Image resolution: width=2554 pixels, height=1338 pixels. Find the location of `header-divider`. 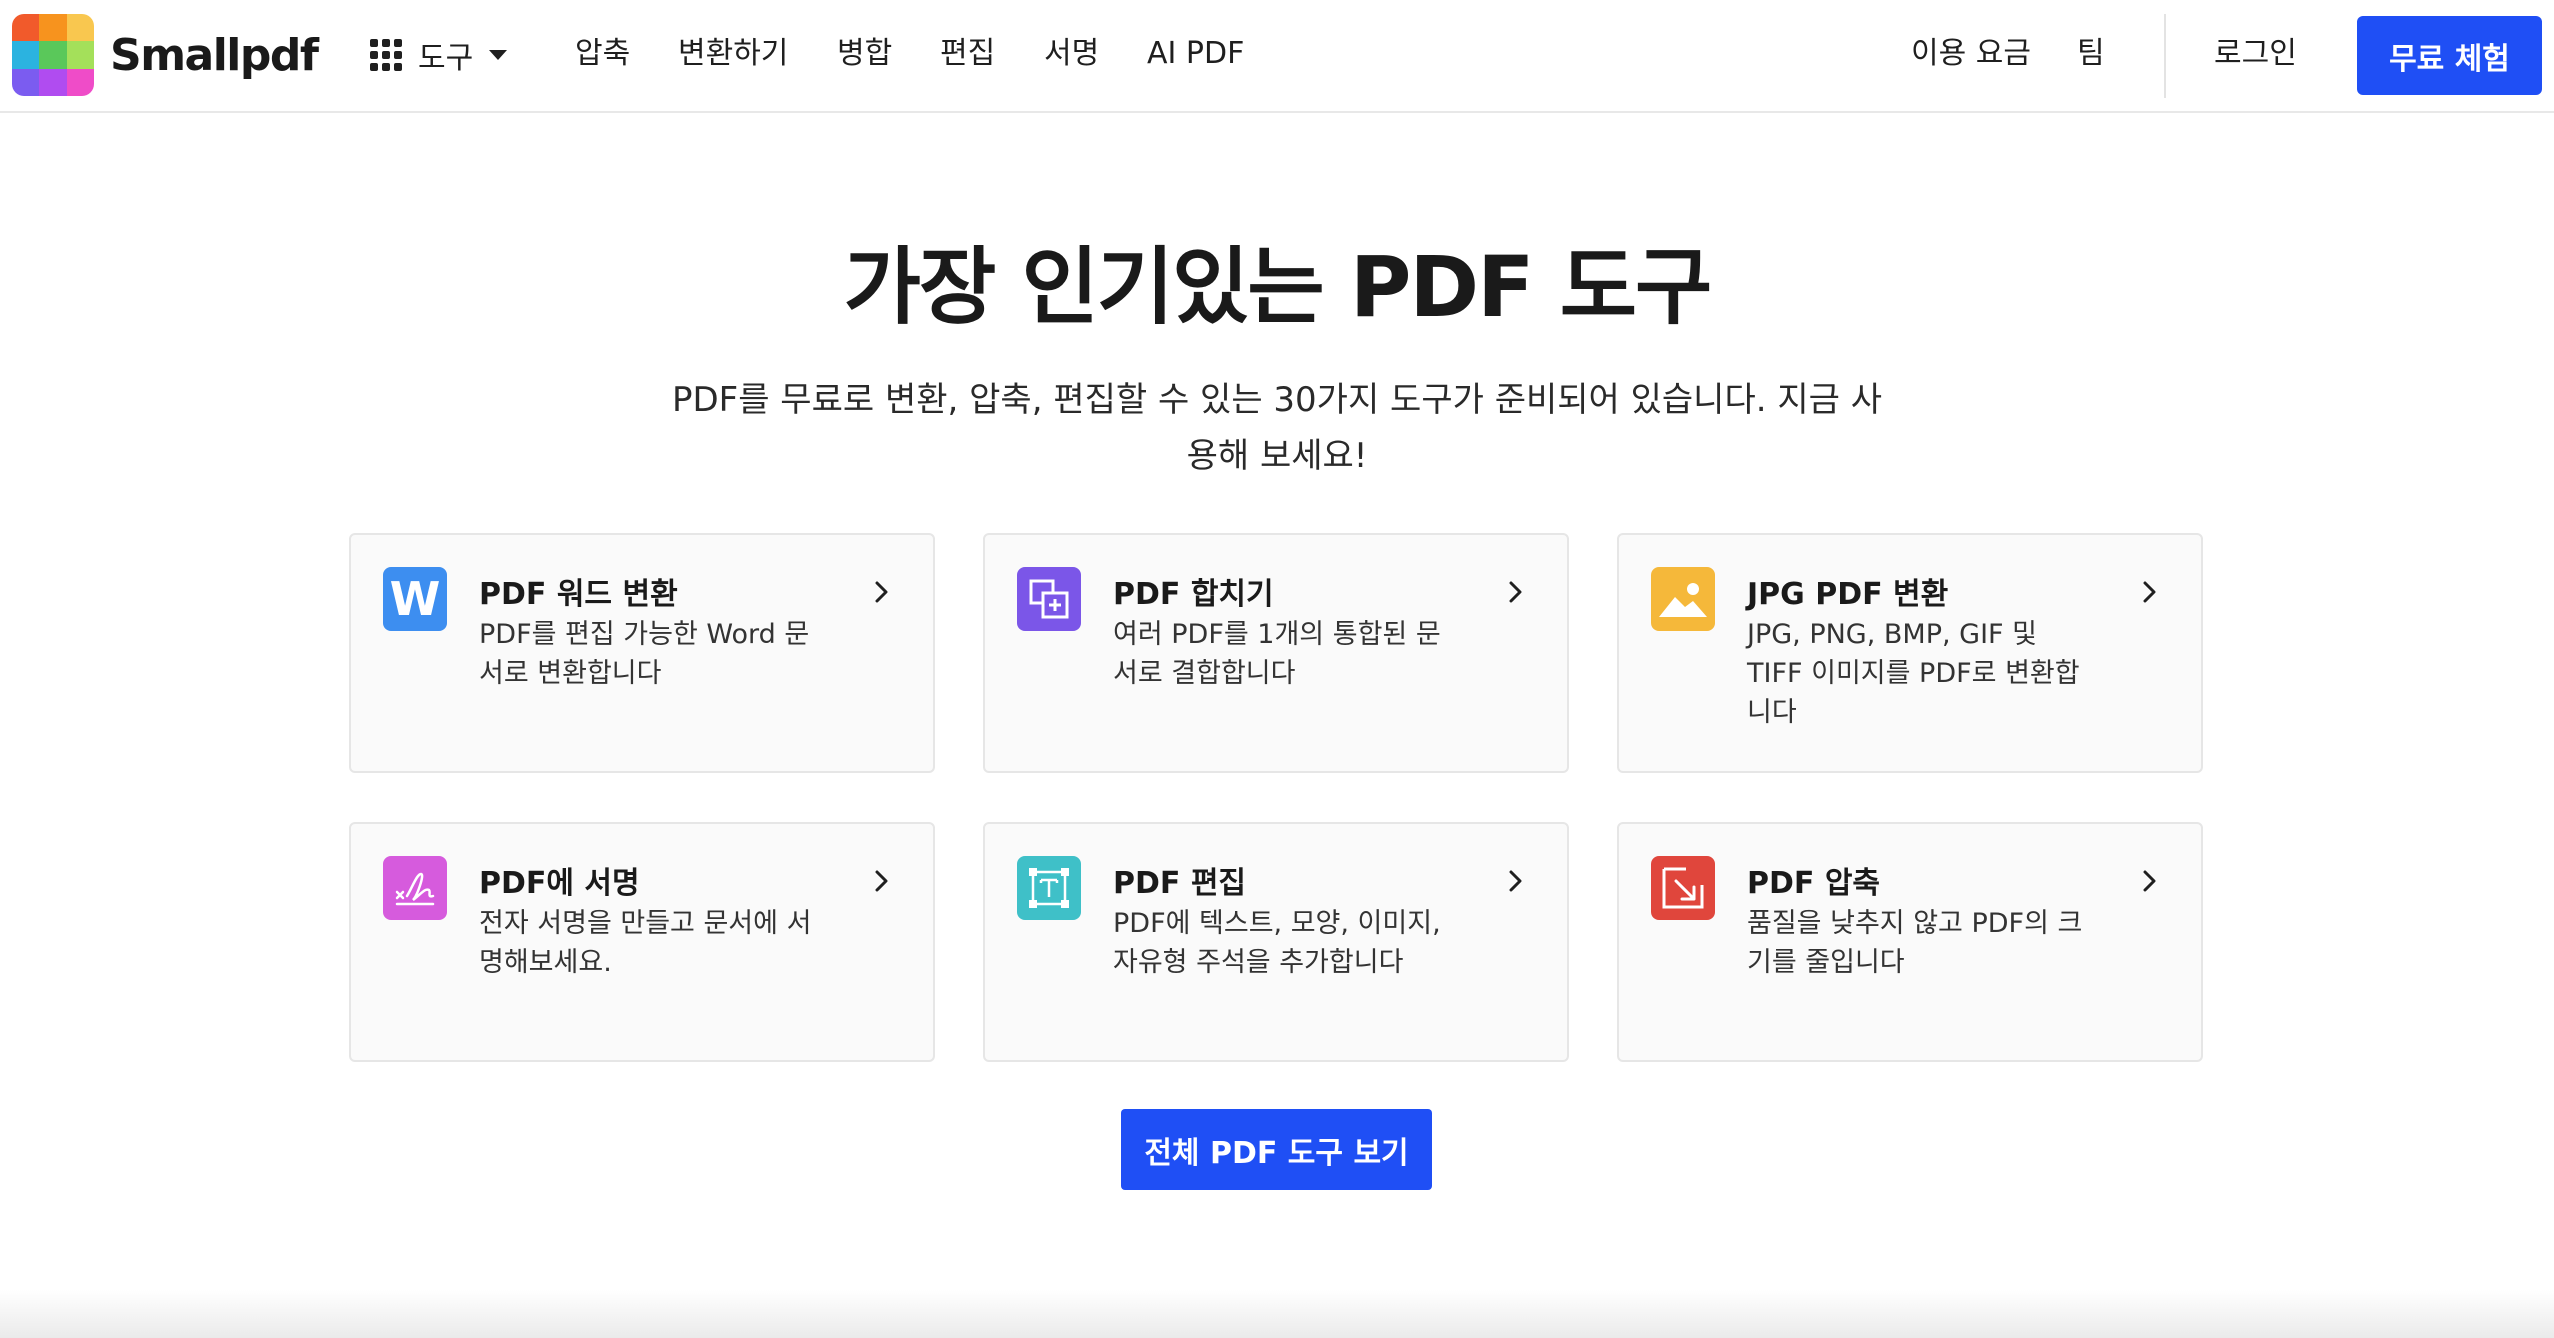

header-divider is located at coordinates (2165, 56).